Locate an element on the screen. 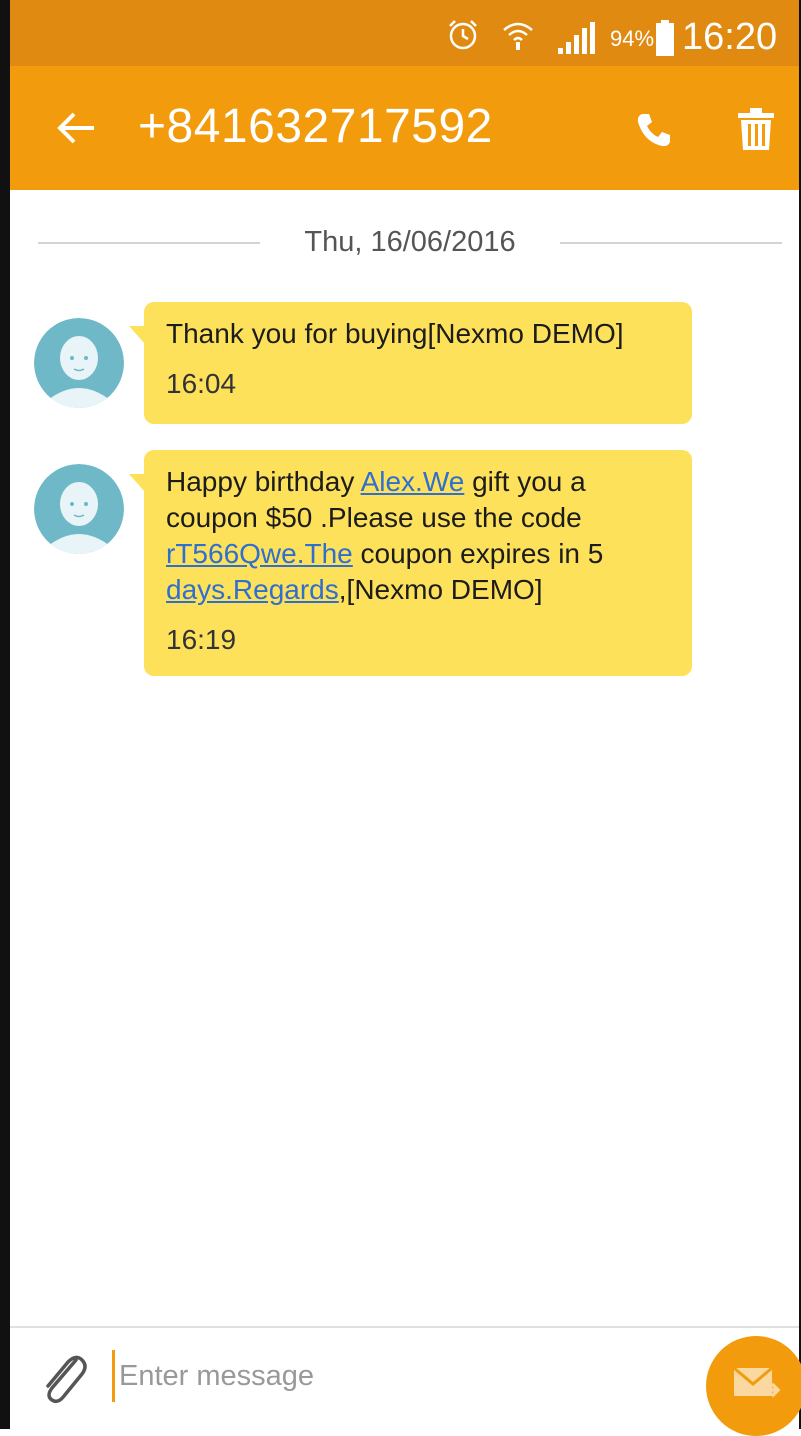 Image resolution: width=801 pixels, height=1436 pixels. trash-icon is located at coordinates (756, 129).